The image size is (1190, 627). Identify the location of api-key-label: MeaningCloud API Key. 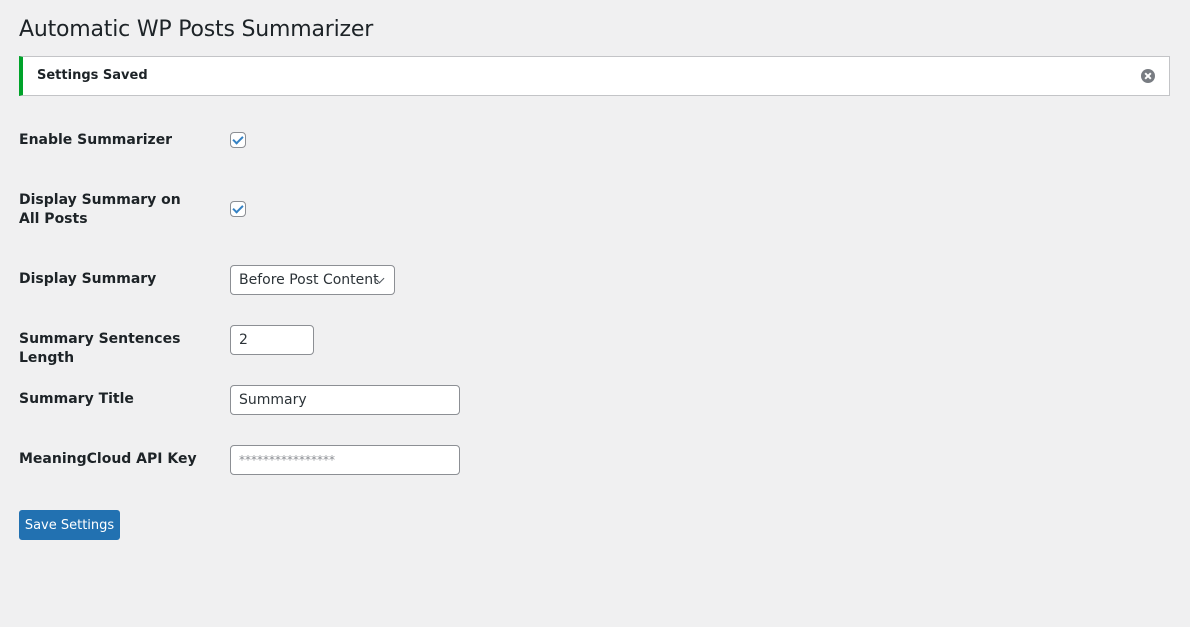
(108, 459).